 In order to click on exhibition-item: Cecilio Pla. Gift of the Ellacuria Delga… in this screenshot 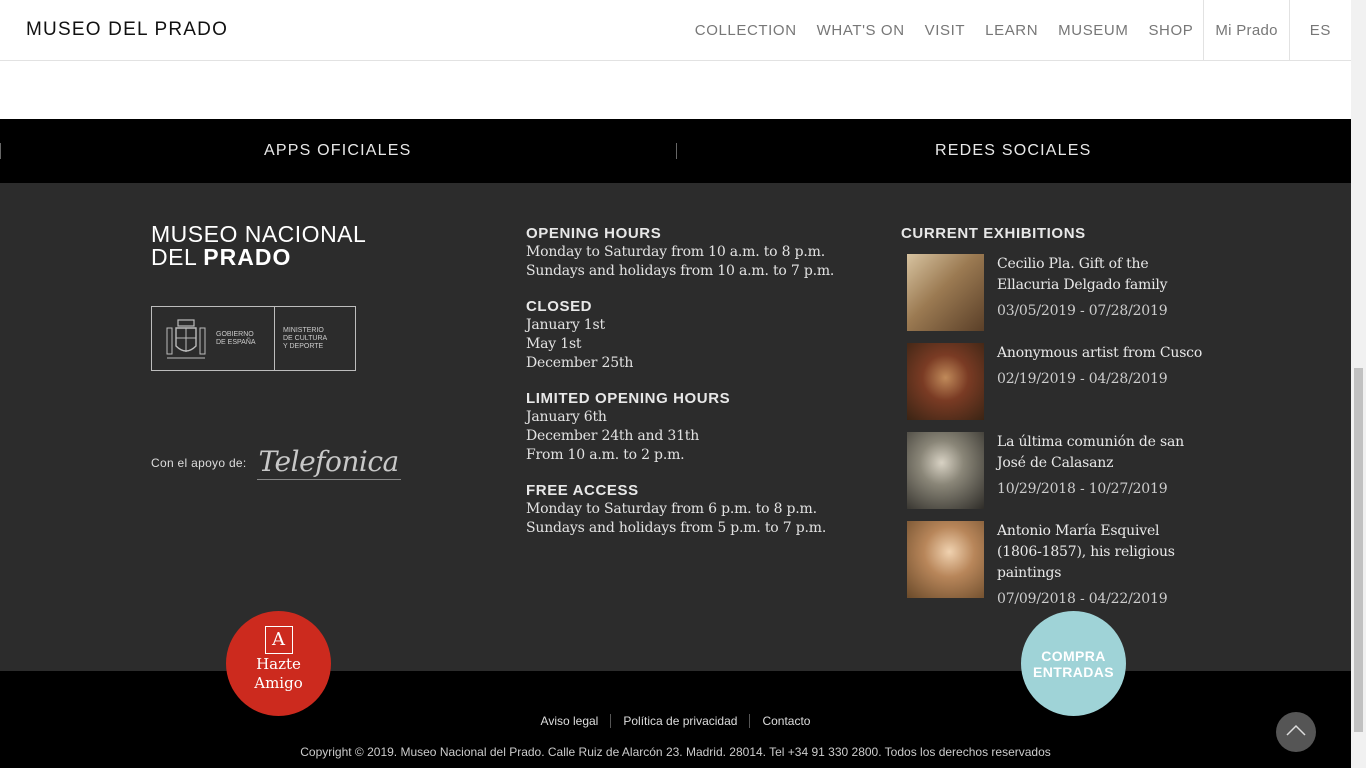, I will do `click(1061, 292)`.